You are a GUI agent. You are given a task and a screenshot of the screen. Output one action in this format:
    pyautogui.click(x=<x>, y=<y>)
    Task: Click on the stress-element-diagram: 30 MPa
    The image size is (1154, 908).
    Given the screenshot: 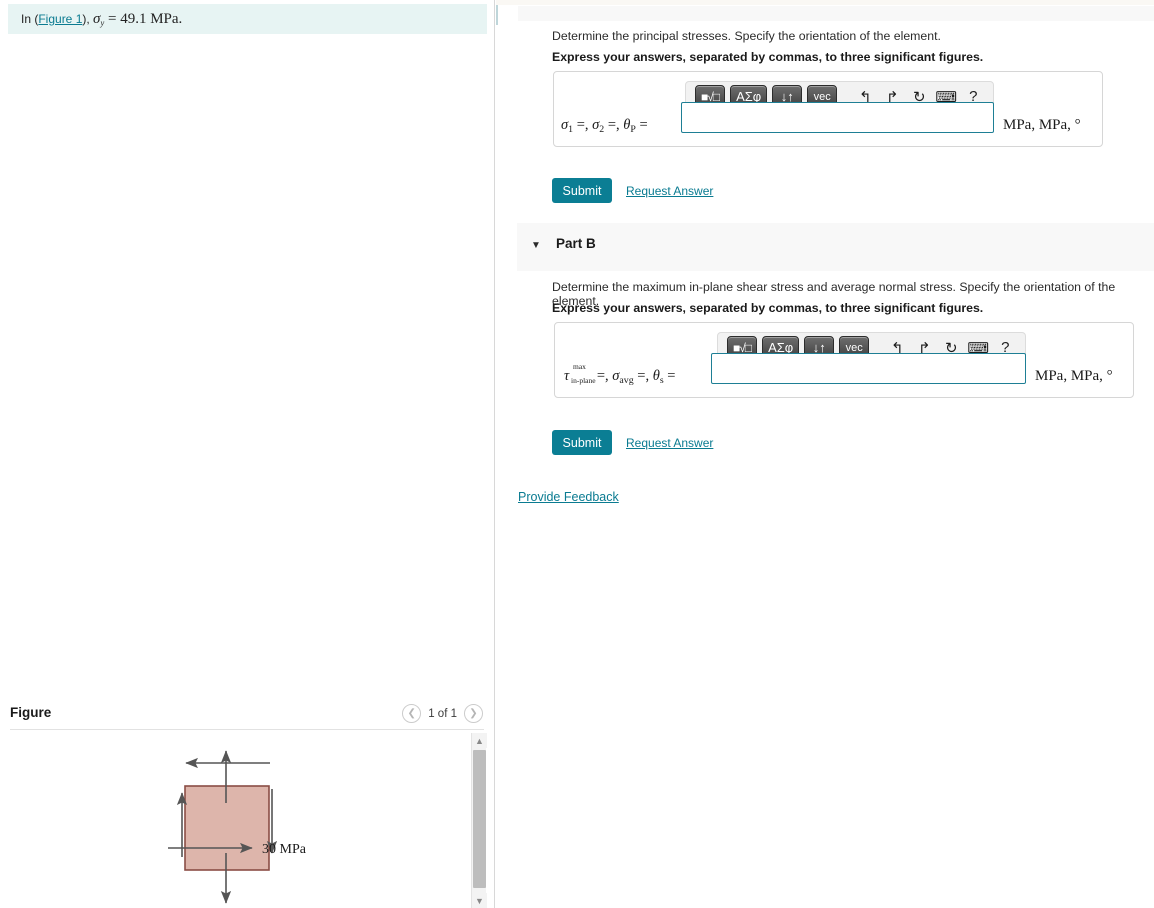 What is the action you would take?
    pyautogui.click(x=237, y=827)
    